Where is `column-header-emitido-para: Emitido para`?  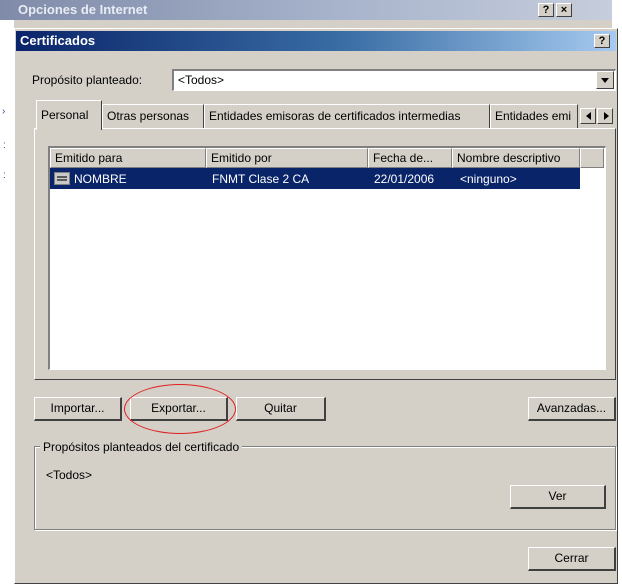
column-header-emitido-para: Emitido para is located at coordinates (128, 158).